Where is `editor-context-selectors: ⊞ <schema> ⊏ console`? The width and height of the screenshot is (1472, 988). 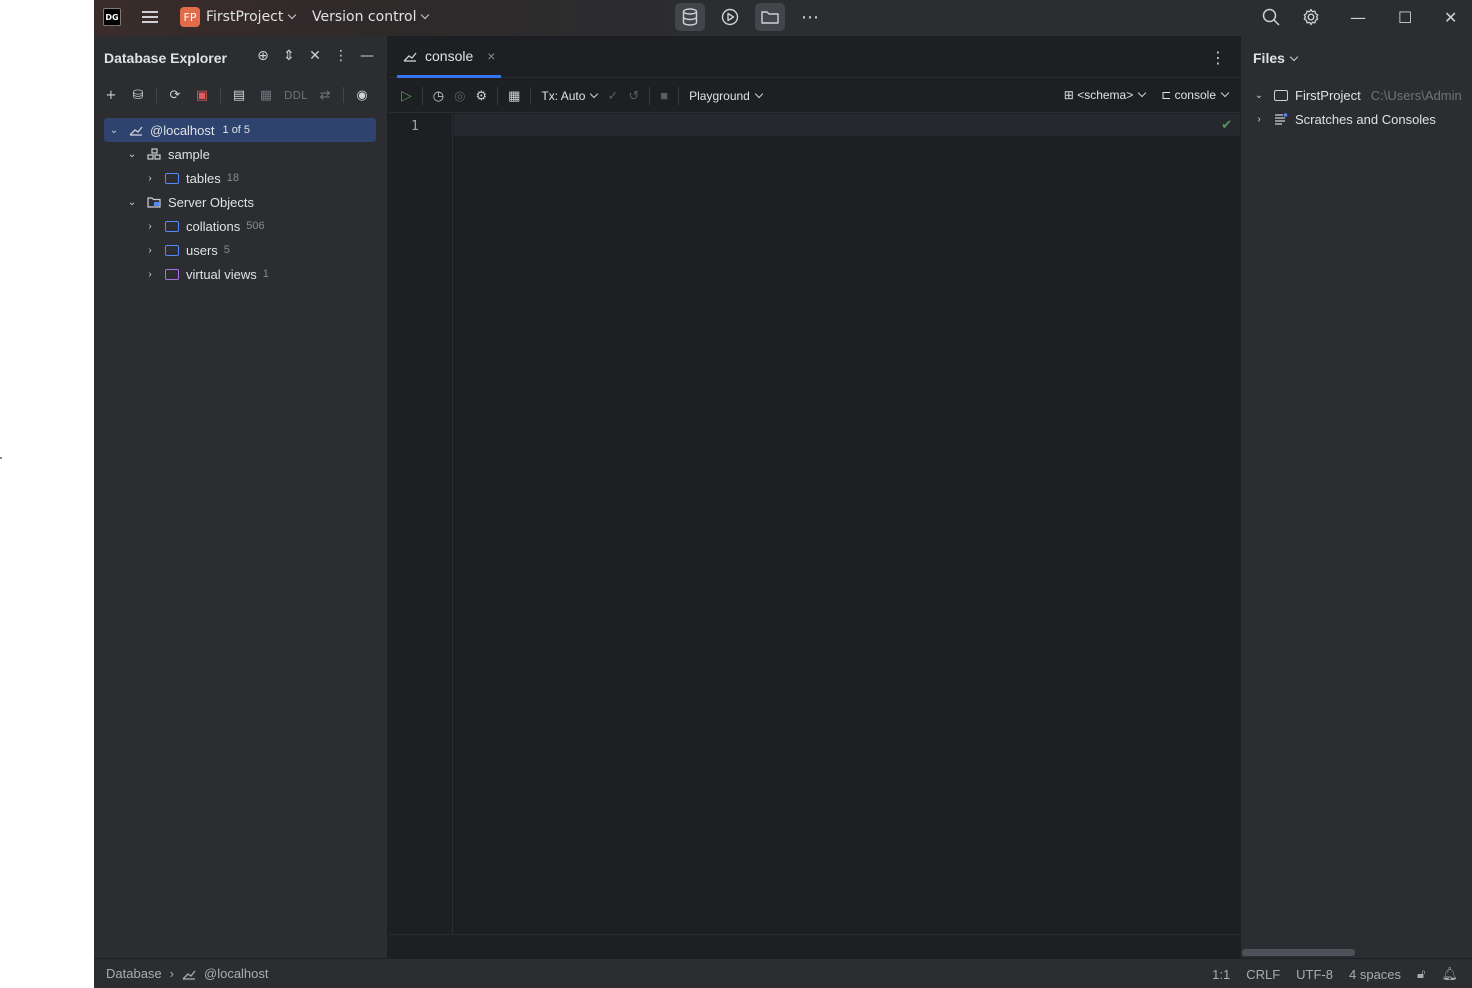
editor-context-selectors: ⊞ <schema> ⊏ console is located at coordinates (1147, 95).